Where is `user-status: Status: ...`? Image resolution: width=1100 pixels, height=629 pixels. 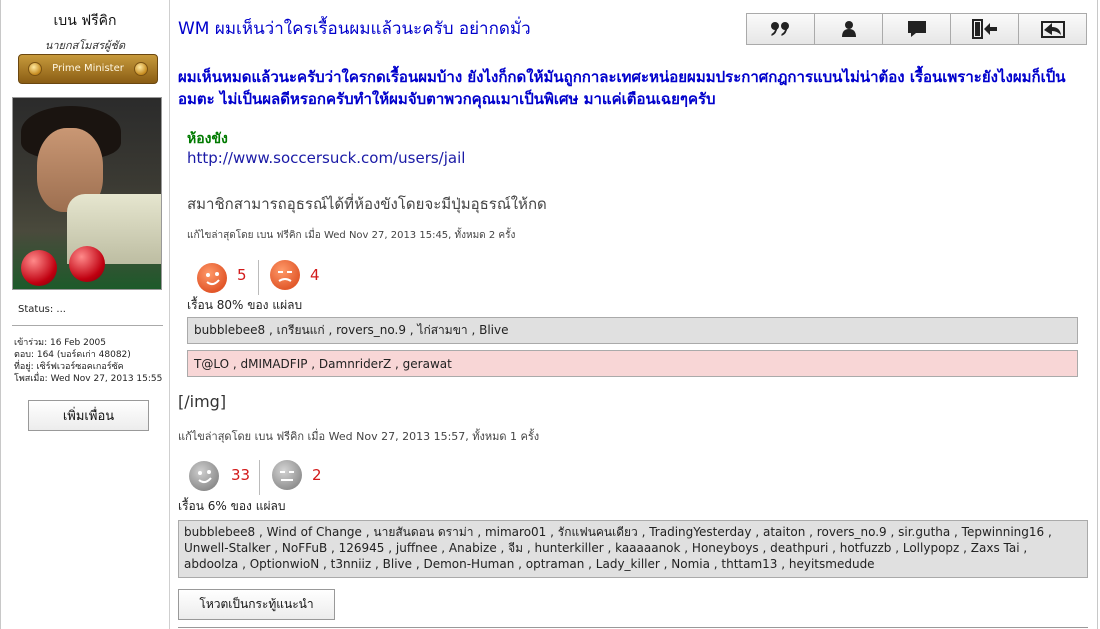
user-status: Status: ... is located at coordinates (42, 309).